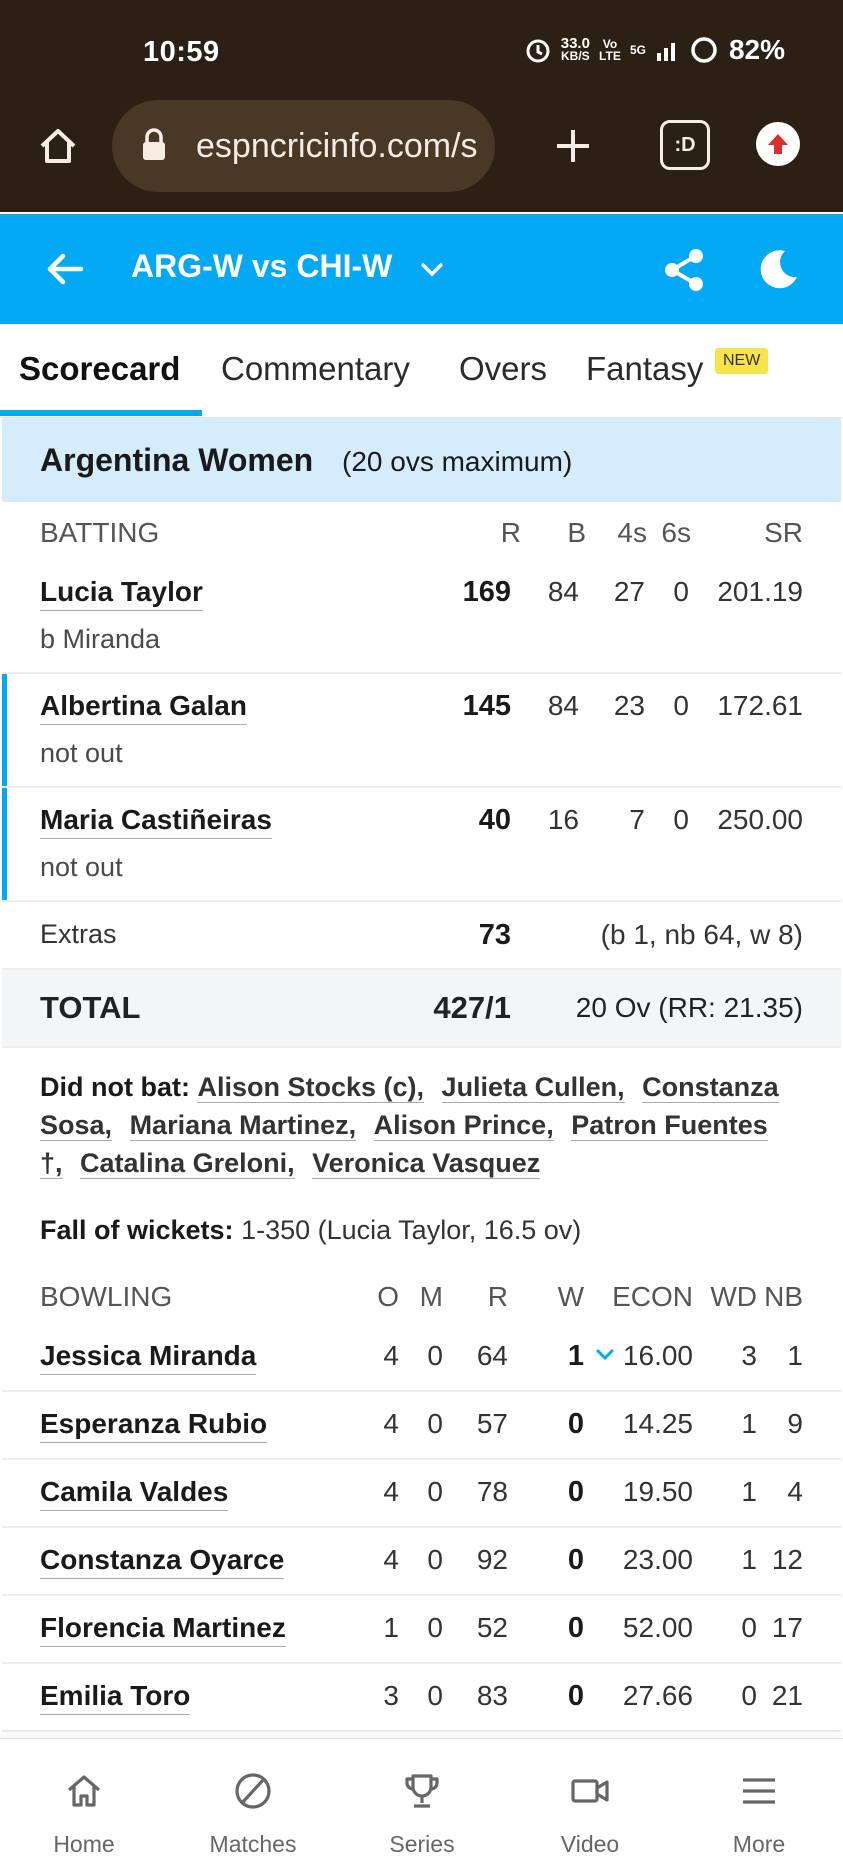  Describe the element at coordinates (605, 1357) in the screenshot. I see `wicket-expand-chevron-icon` at that location.